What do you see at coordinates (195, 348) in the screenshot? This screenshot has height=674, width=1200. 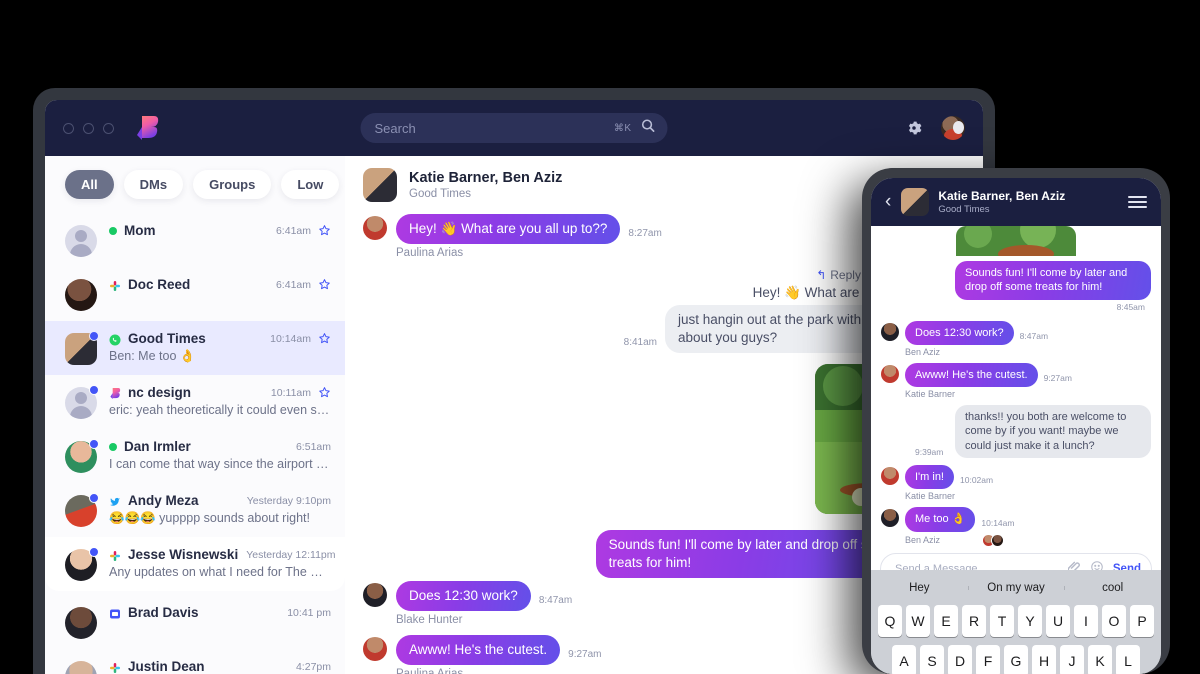 I see `conversation-item-good-times: Good Times 10:14am Ben: Me too 👌` at bounding box center [195, 348].